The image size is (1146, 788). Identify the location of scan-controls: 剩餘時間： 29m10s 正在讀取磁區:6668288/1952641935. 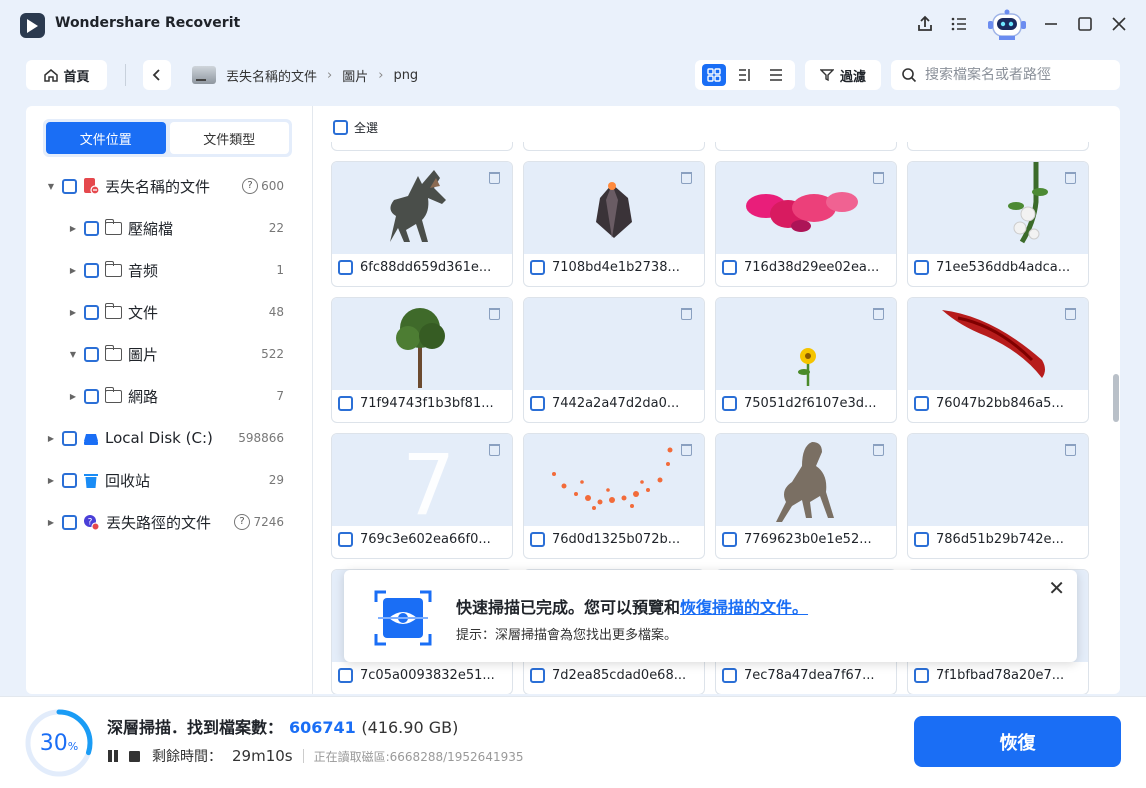
(315, 756).